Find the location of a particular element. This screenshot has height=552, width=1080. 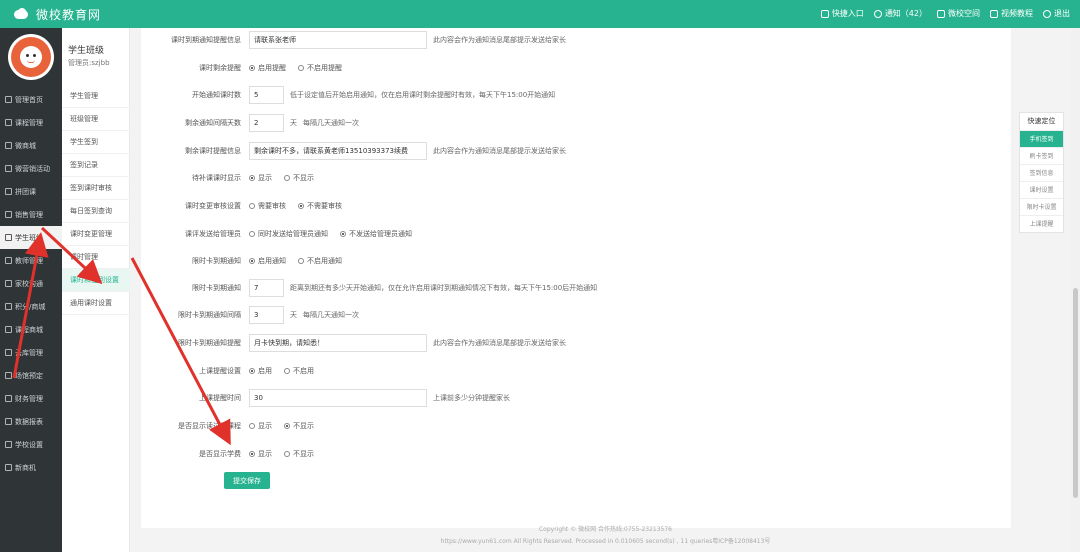

quick-item-hour-settings: 课时设置 is located at coordinates (1041, 189).